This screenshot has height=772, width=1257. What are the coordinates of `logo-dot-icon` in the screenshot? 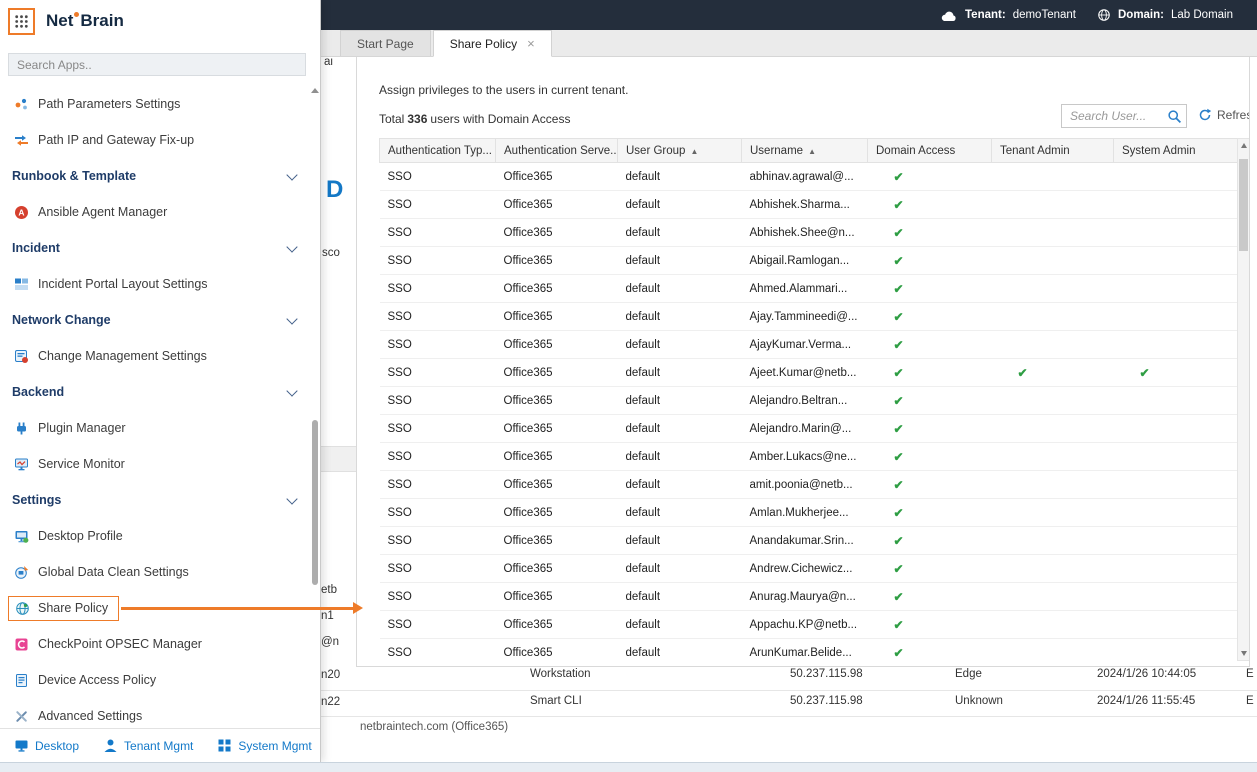 It's located at (77, 14).